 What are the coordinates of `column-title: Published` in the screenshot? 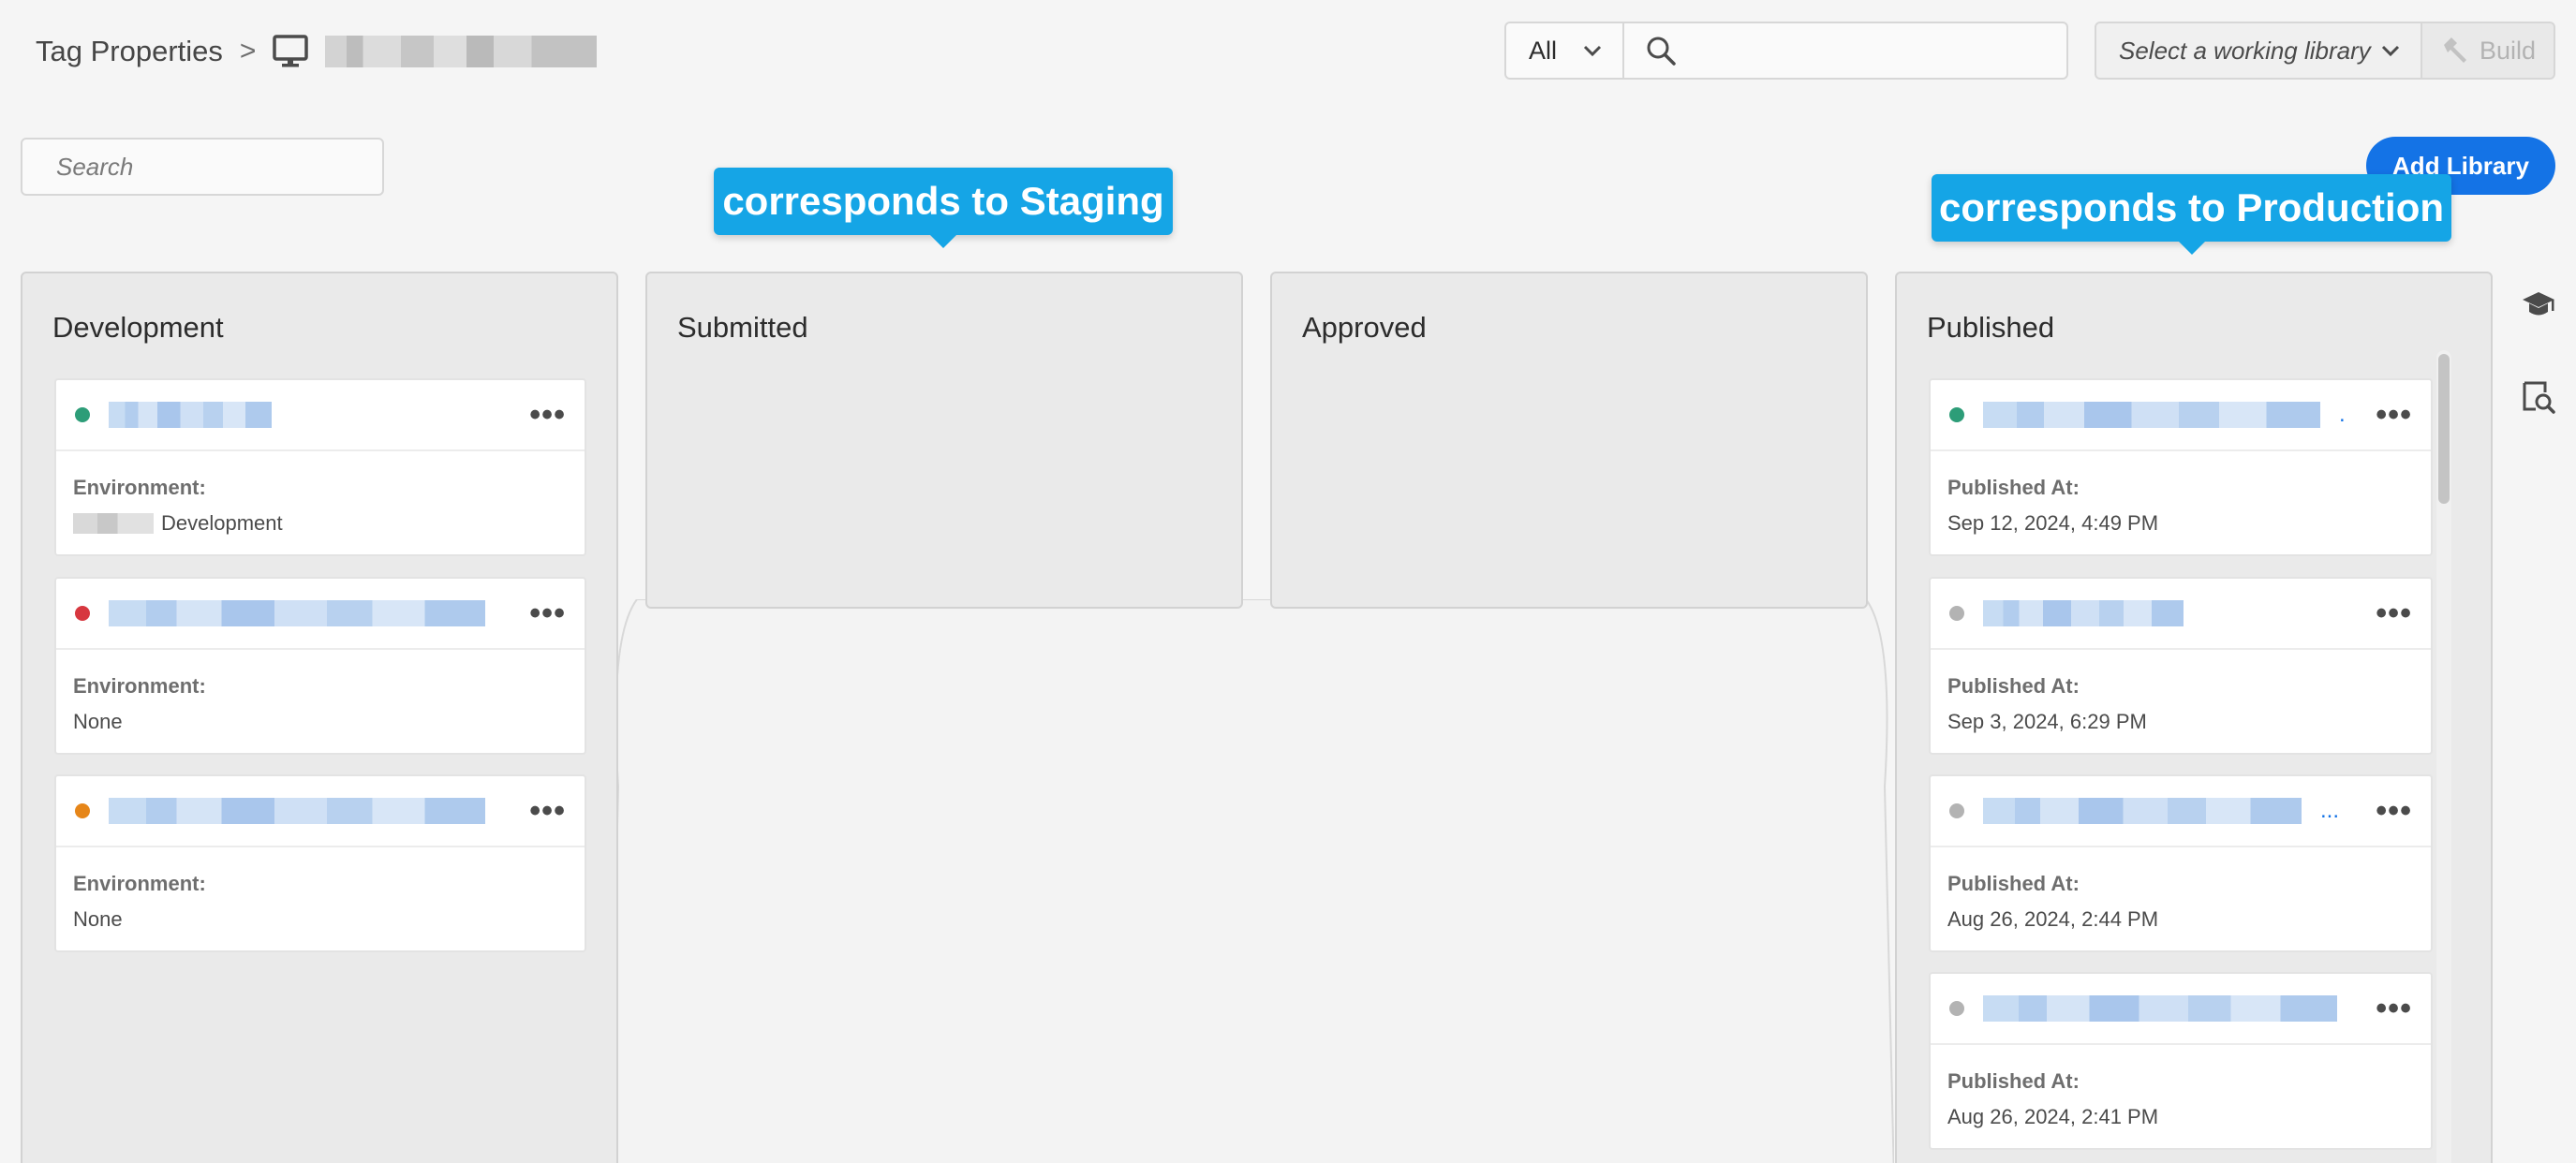 It's located at (1991, 327).